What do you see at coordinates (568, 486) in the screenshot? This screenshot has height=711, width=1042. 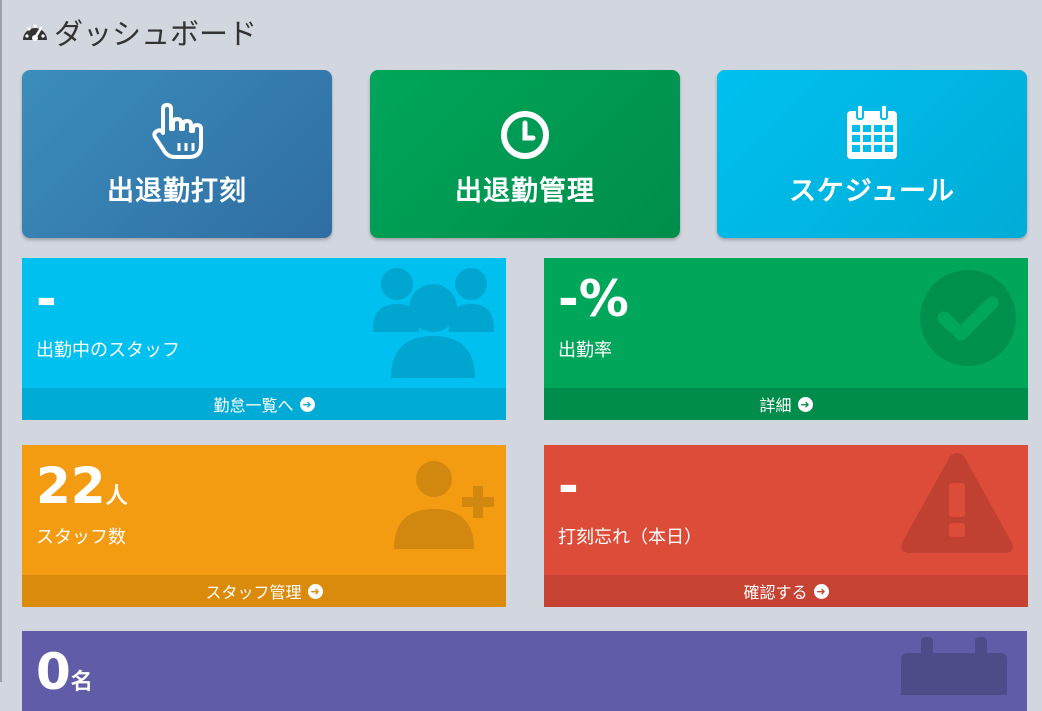 I see `forgot-punch-value: -` at bounding box center [568, 486].